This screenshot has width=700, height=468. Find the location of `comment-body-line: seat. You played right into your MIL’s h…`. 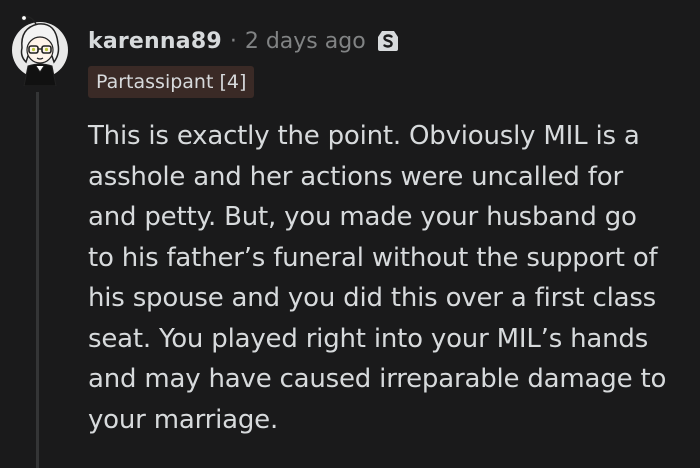

comment-body-line: seat. You played right into your MIL’s h… is located at coordinates (368, 338).